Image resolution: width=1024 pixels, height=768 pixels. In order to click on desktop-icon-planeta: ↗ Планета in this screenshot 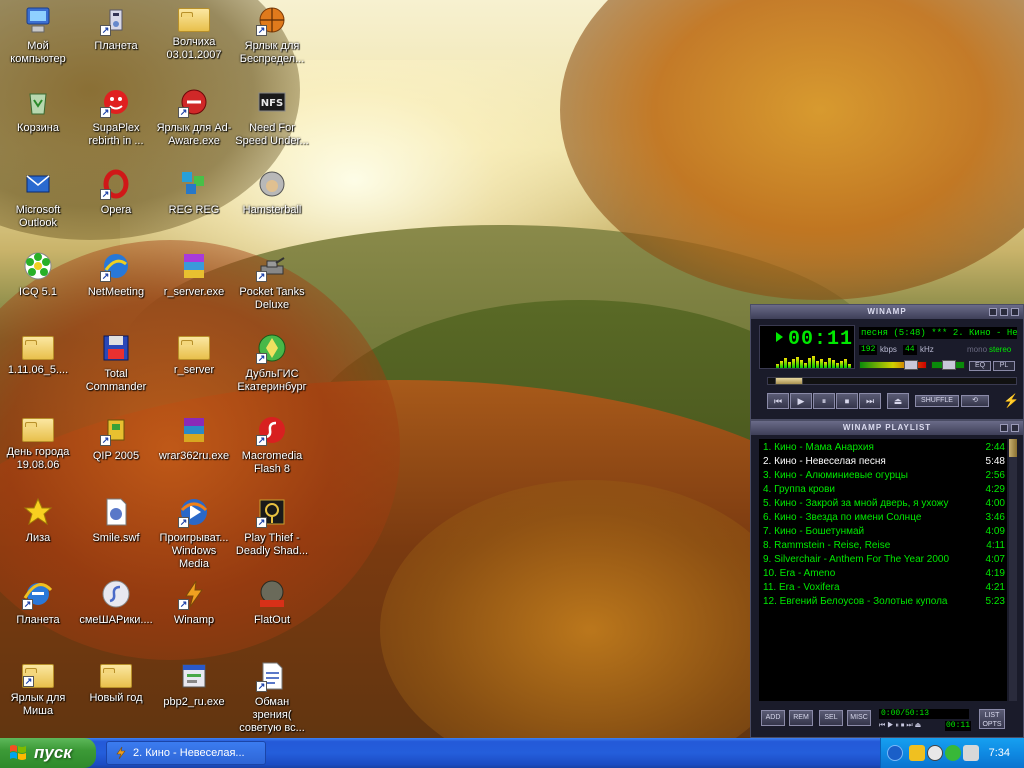, I will do `click(116, 42)`.